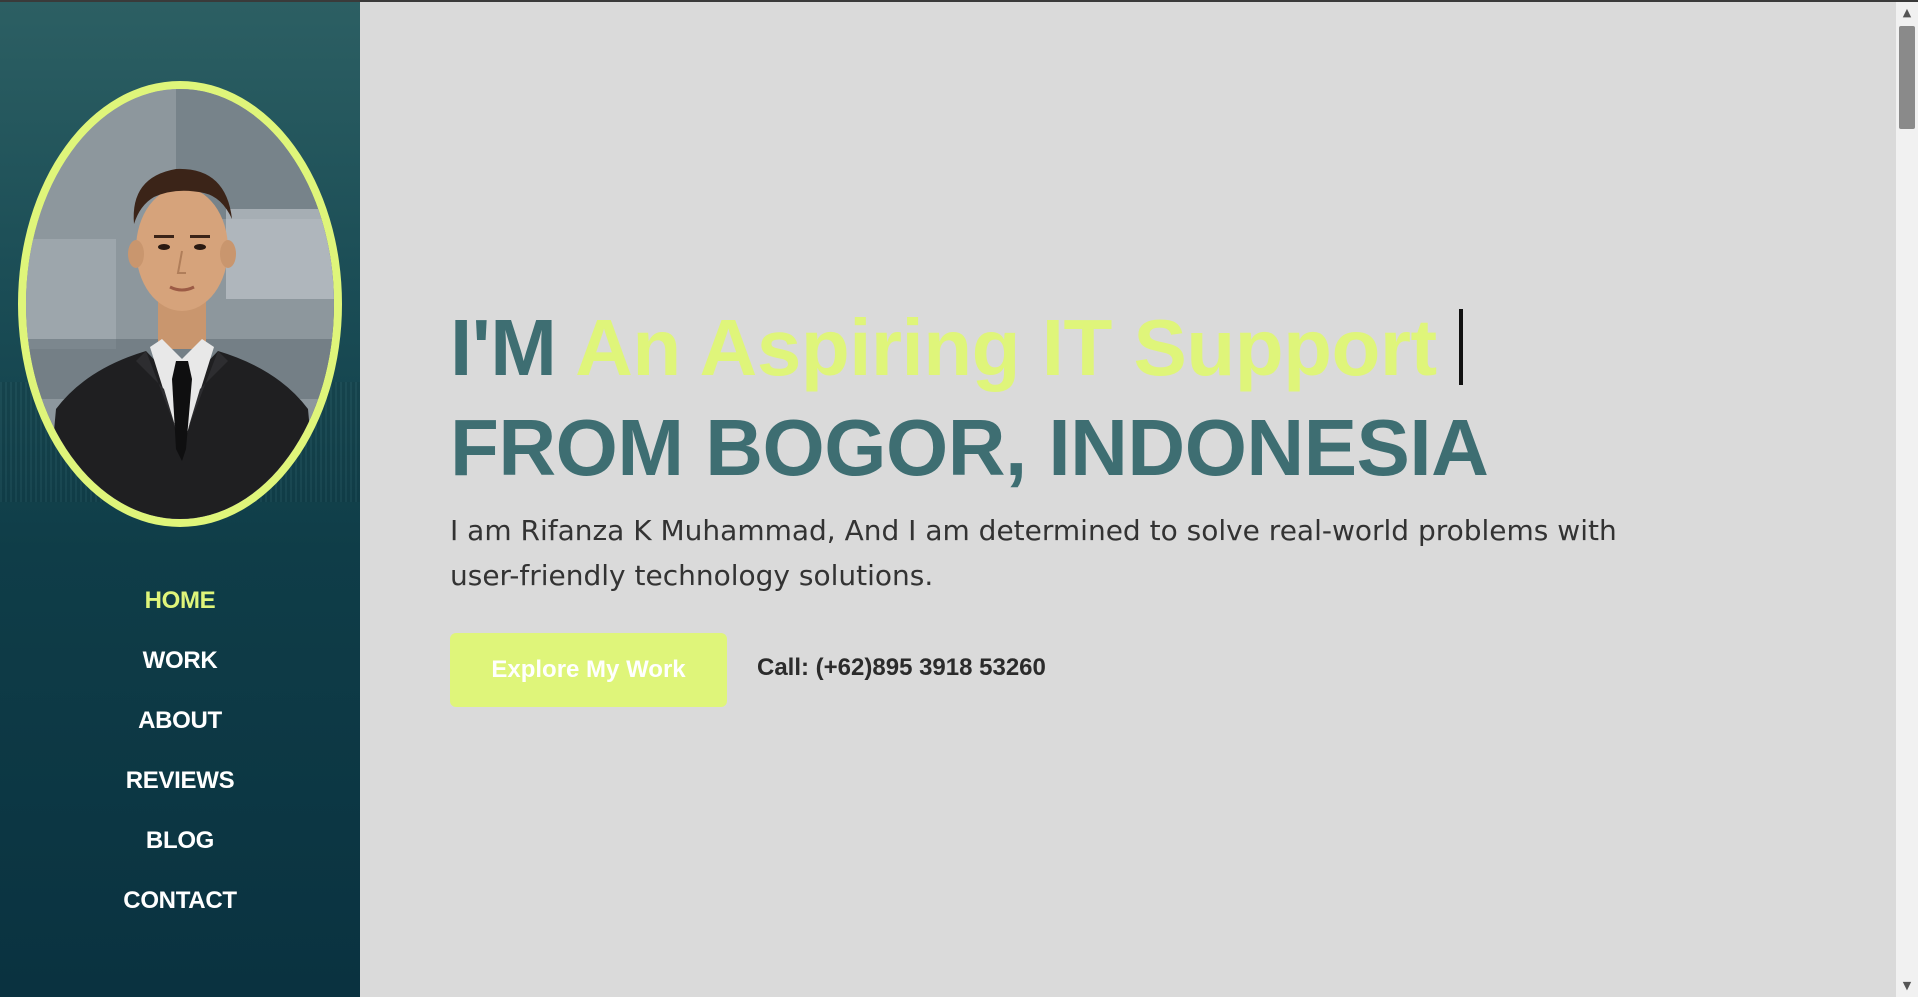 The height and width of the screenshot is (997, 1918). I want to click on headline-location: FROM BOGOR, INDONESIA, so click(969, 447).